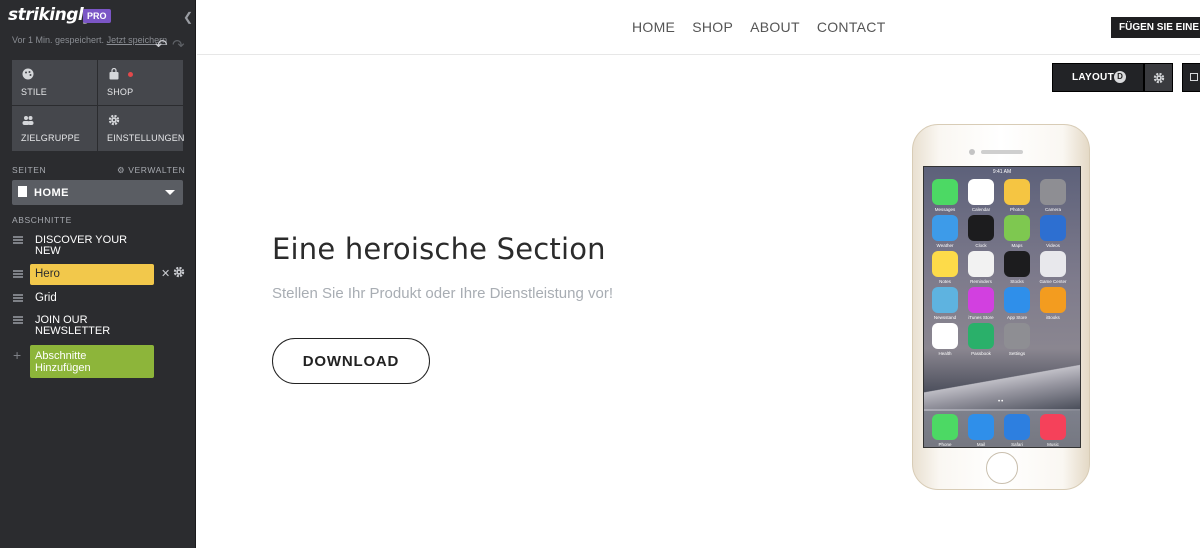 The width and height of the screenshot is (1200, 548). I want to click on phone-status-time: 9:41 AM, so click(1002, 172).